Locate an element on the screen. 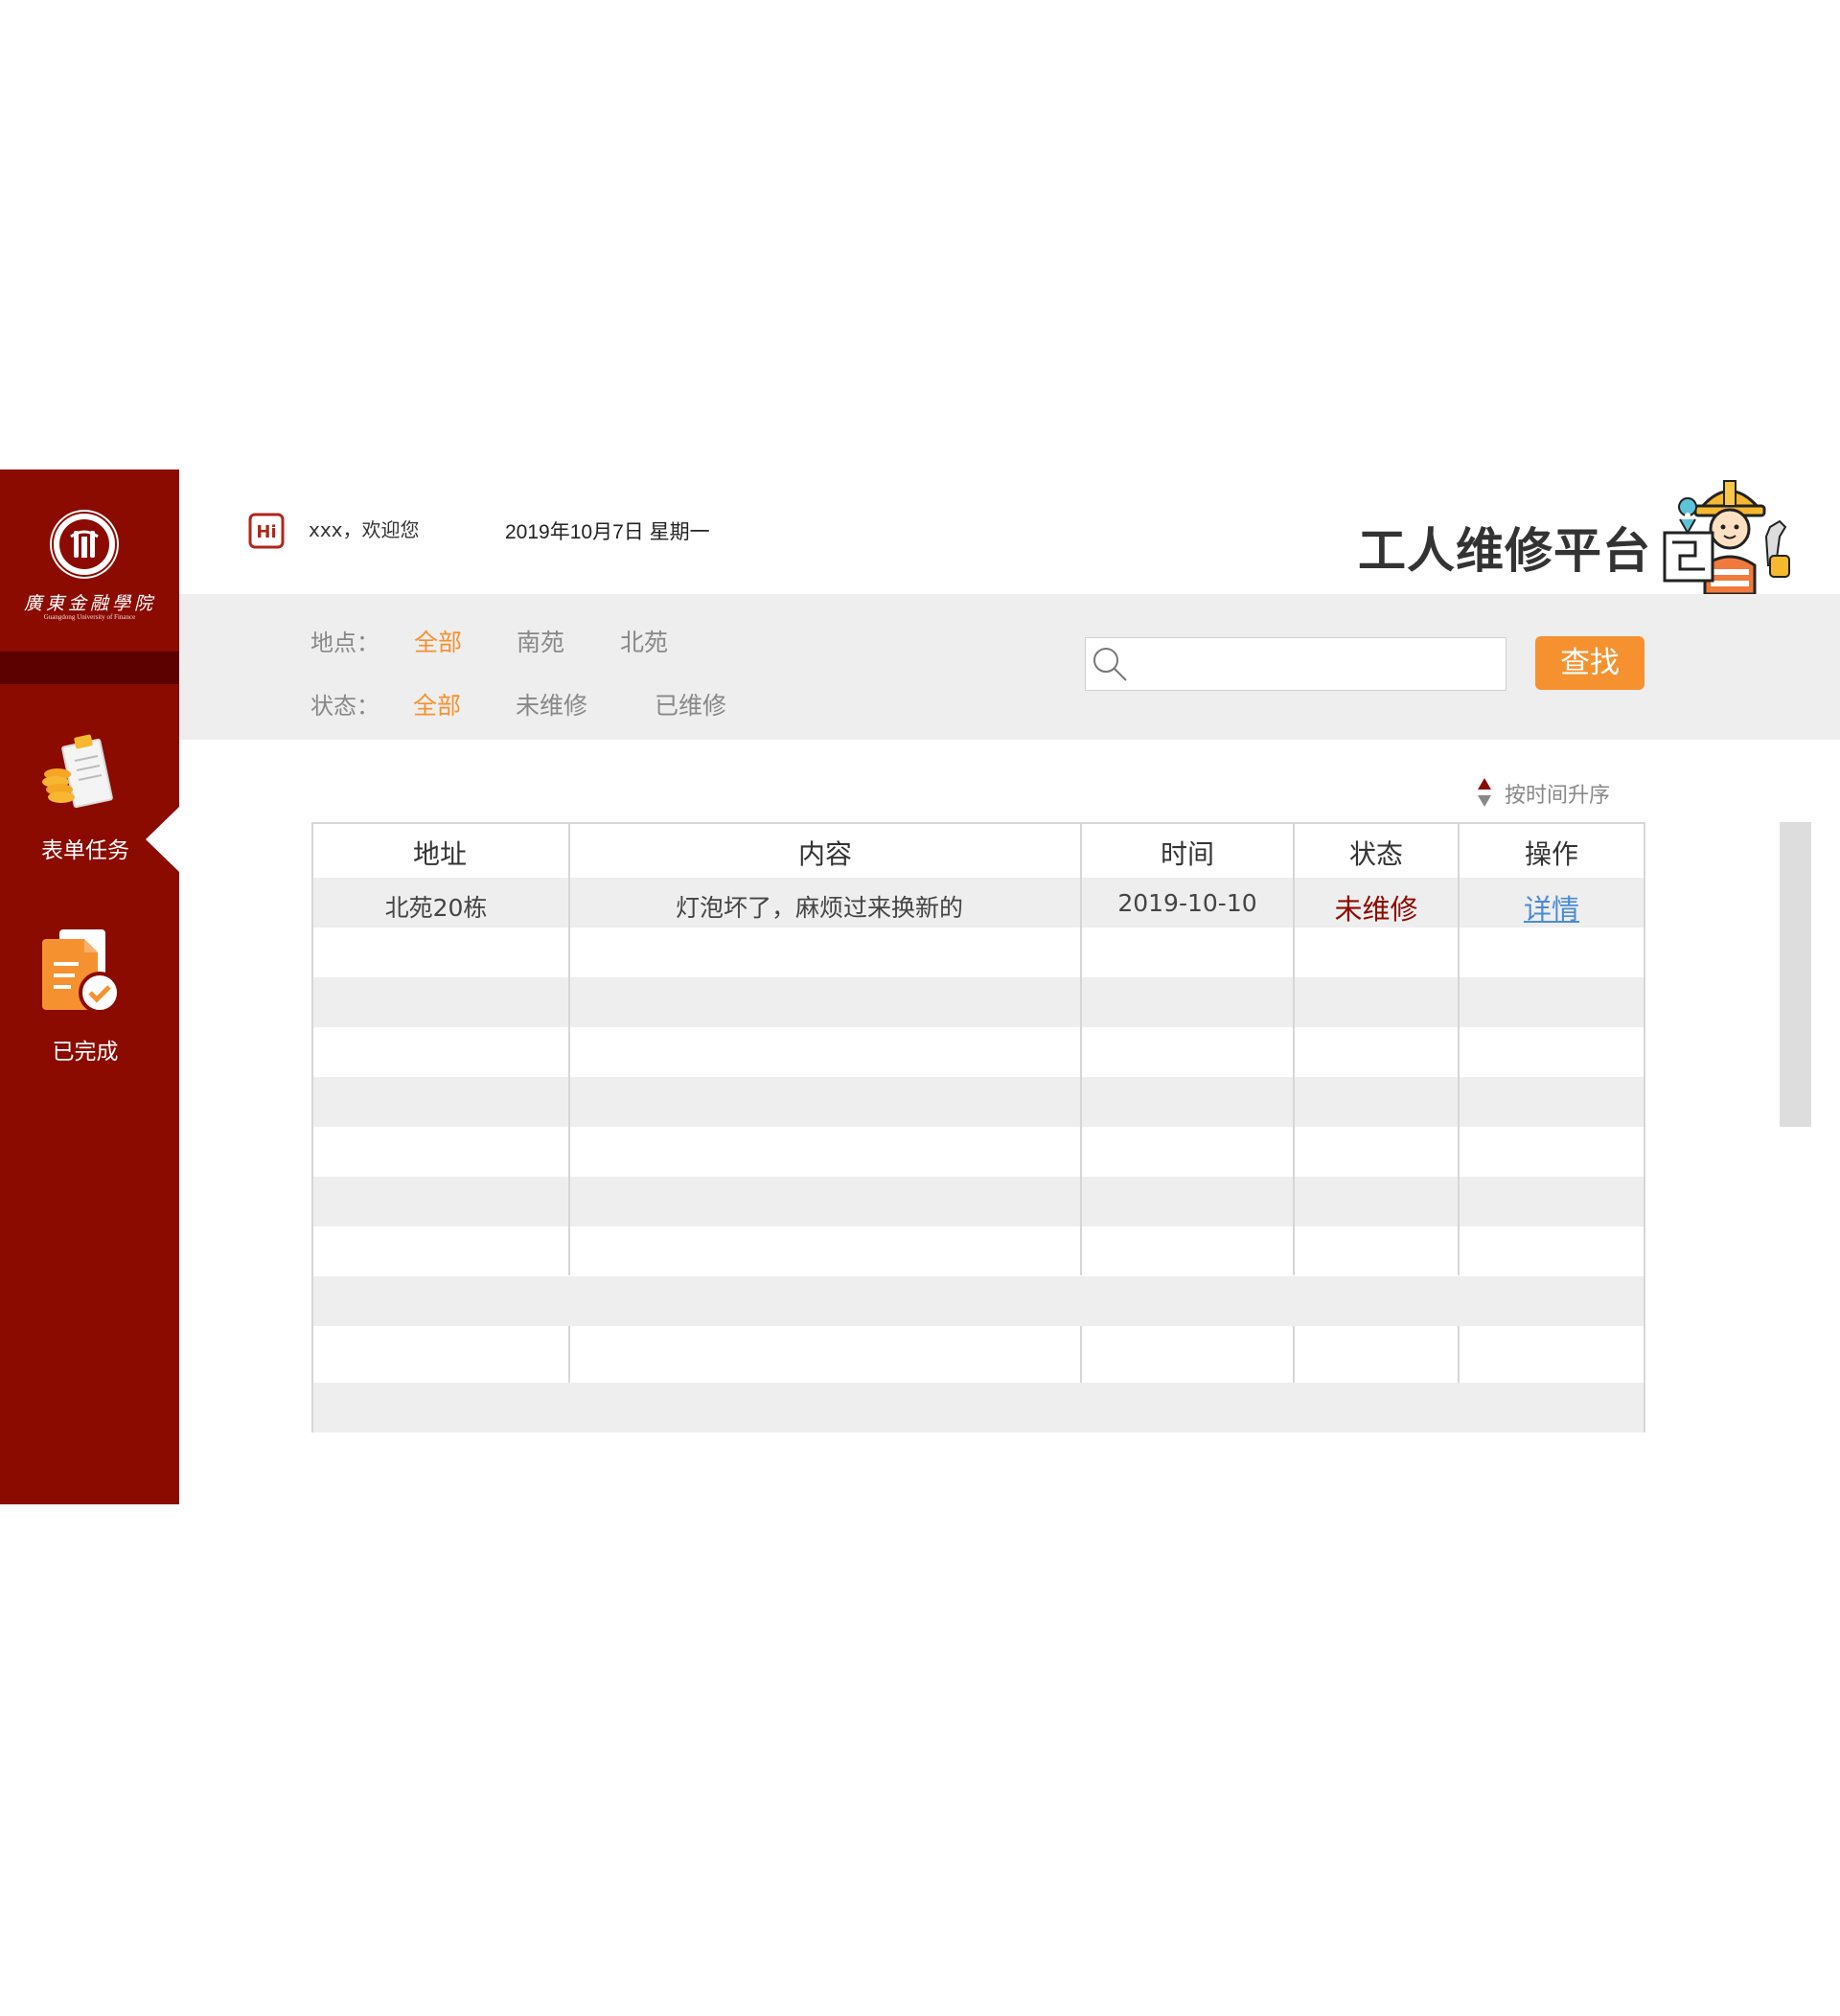 The height and width of the screenshot is (2016, 1840). vertical-scrollbar is located at coordinates (1795, 974).